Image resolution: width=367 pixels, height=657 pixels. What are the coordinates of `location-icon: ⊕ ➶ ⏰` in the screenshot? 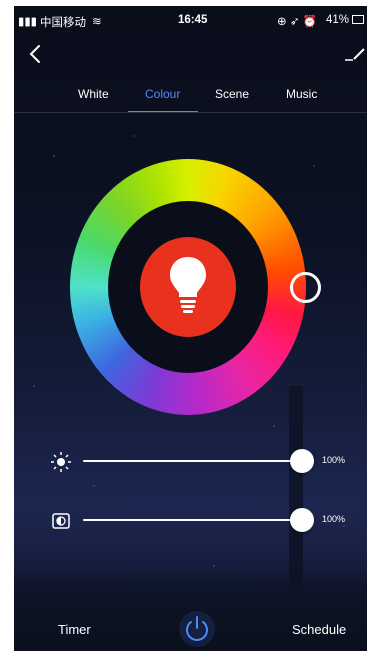 It's located at (297, 22).